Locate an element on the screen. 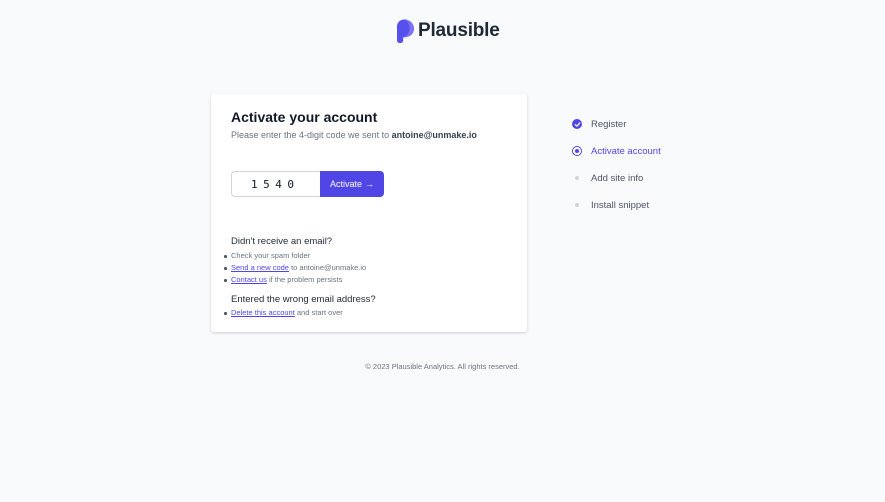 Image resolution: width=885 pixels, height=502 pixels. list-item: Contact us if the problem persists is located at coordinates (294, 280).